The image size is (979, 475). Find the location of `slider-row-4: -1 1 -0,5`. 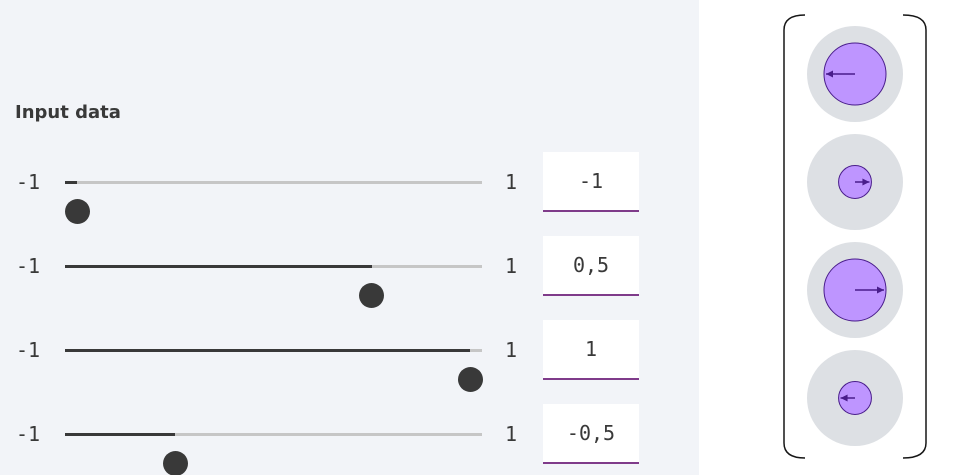

slider-row-4: -1 1 -0,5 is located at coordinates (349, 439).